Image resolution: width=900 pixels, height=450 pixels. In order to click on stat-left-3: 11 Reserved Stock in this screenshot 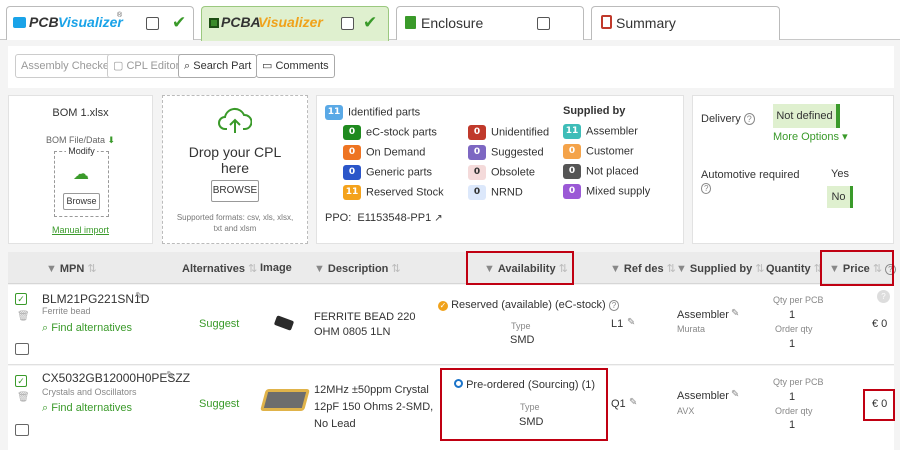, I will do `click(393, 192)`.